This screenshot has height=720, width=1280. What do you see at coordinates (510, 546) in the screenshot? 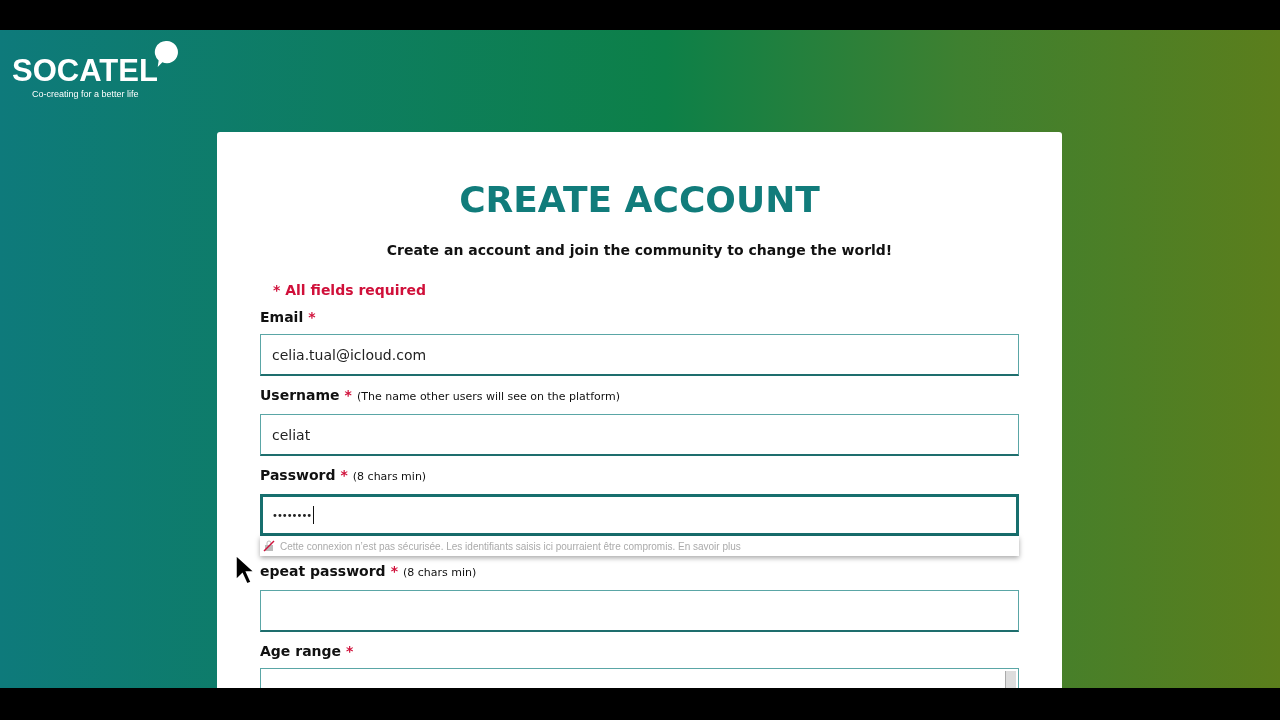
I see `warning-text: Cette connexion n’est pas sécurisée. Les identifiants saisis ici pourraient être compromis. En savoir plus` at bounding box center [510, 546].